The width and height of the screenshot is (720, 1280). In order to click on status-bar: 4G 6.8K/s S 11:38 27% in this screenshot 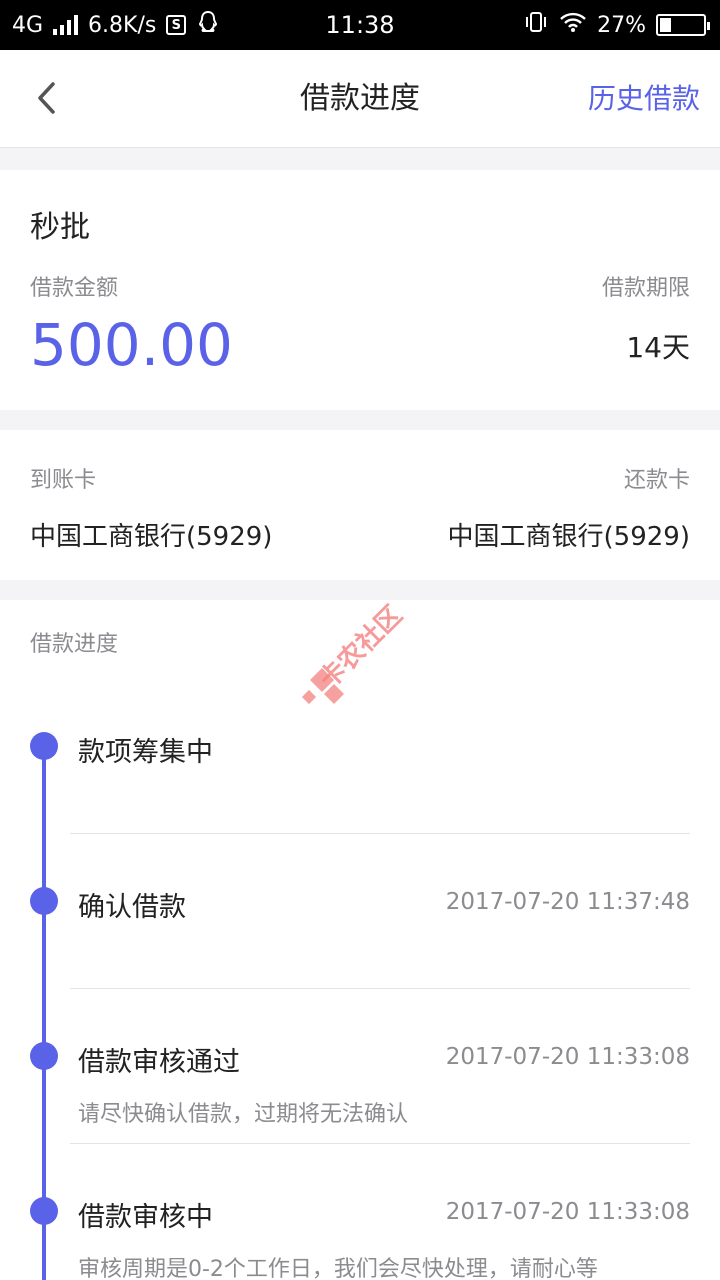, I will do `click(360, 25)`.